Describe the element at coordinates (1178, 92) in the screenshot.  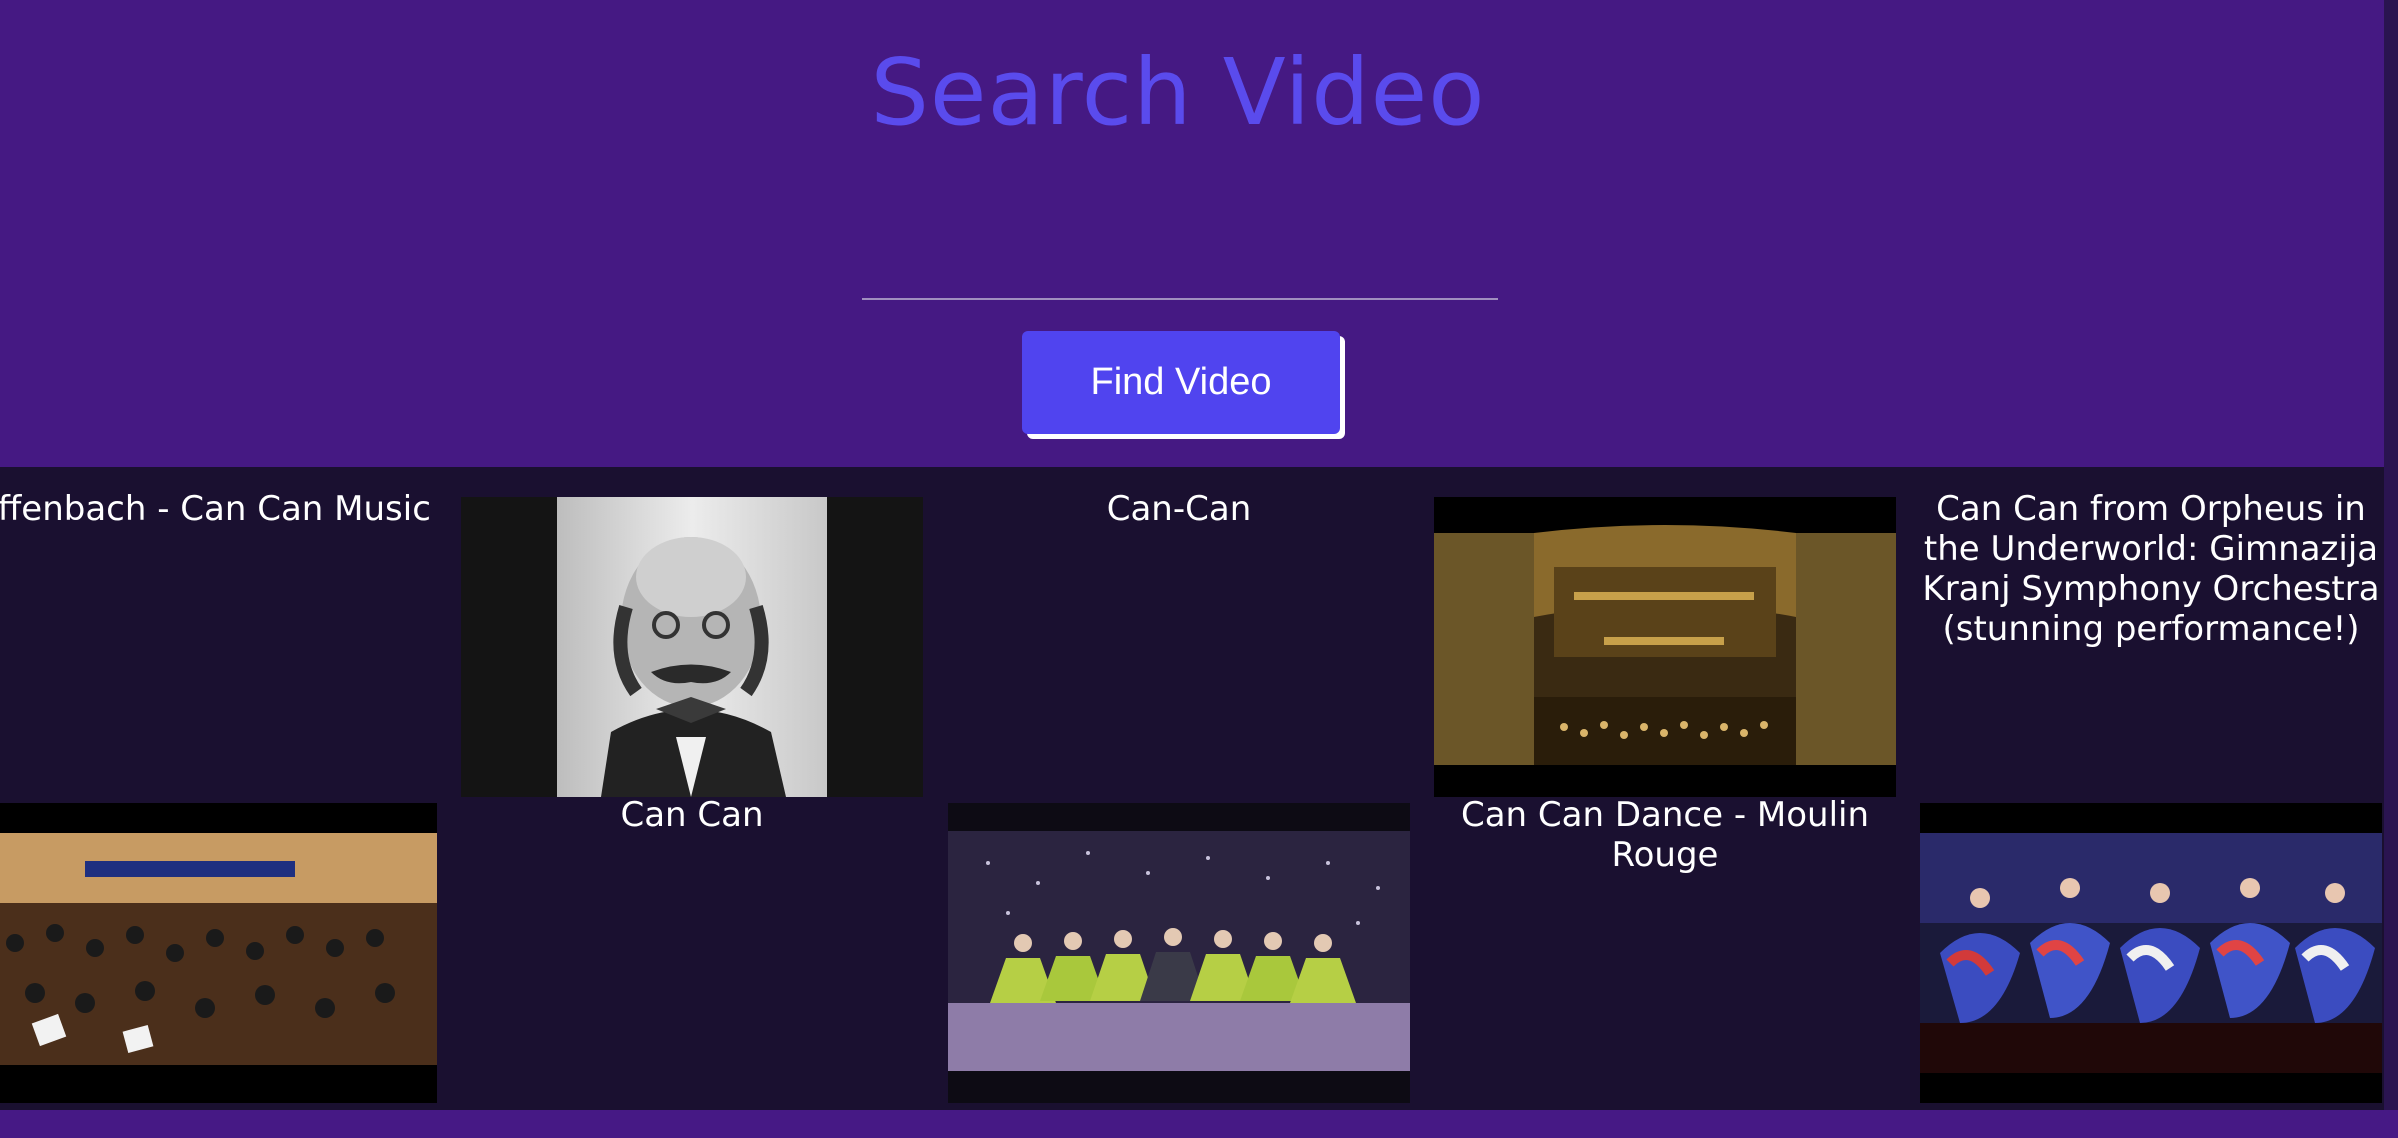
I see `page-title: Search Video` at that location.